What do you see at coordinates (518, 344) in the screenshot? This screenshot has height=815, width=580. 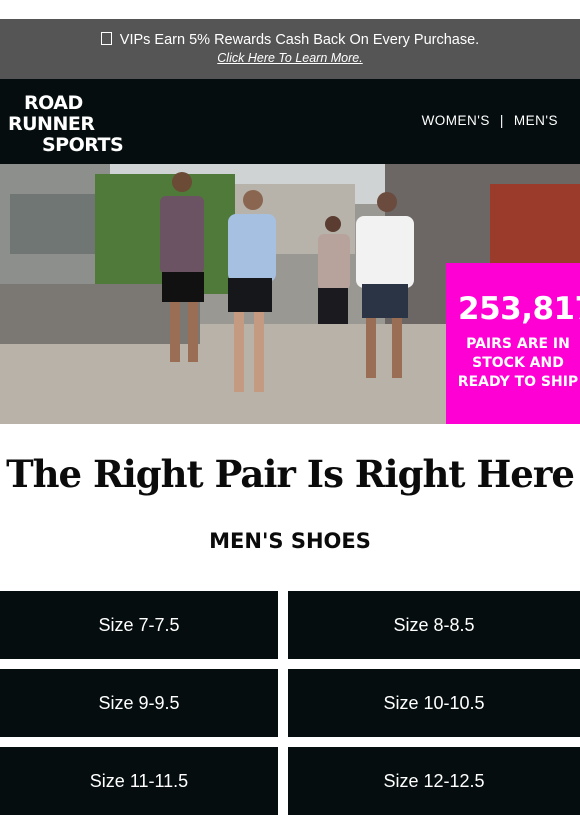 I see `stock-caption-line-1: PAIRS ARE IN` at bounding box center [518, 344].